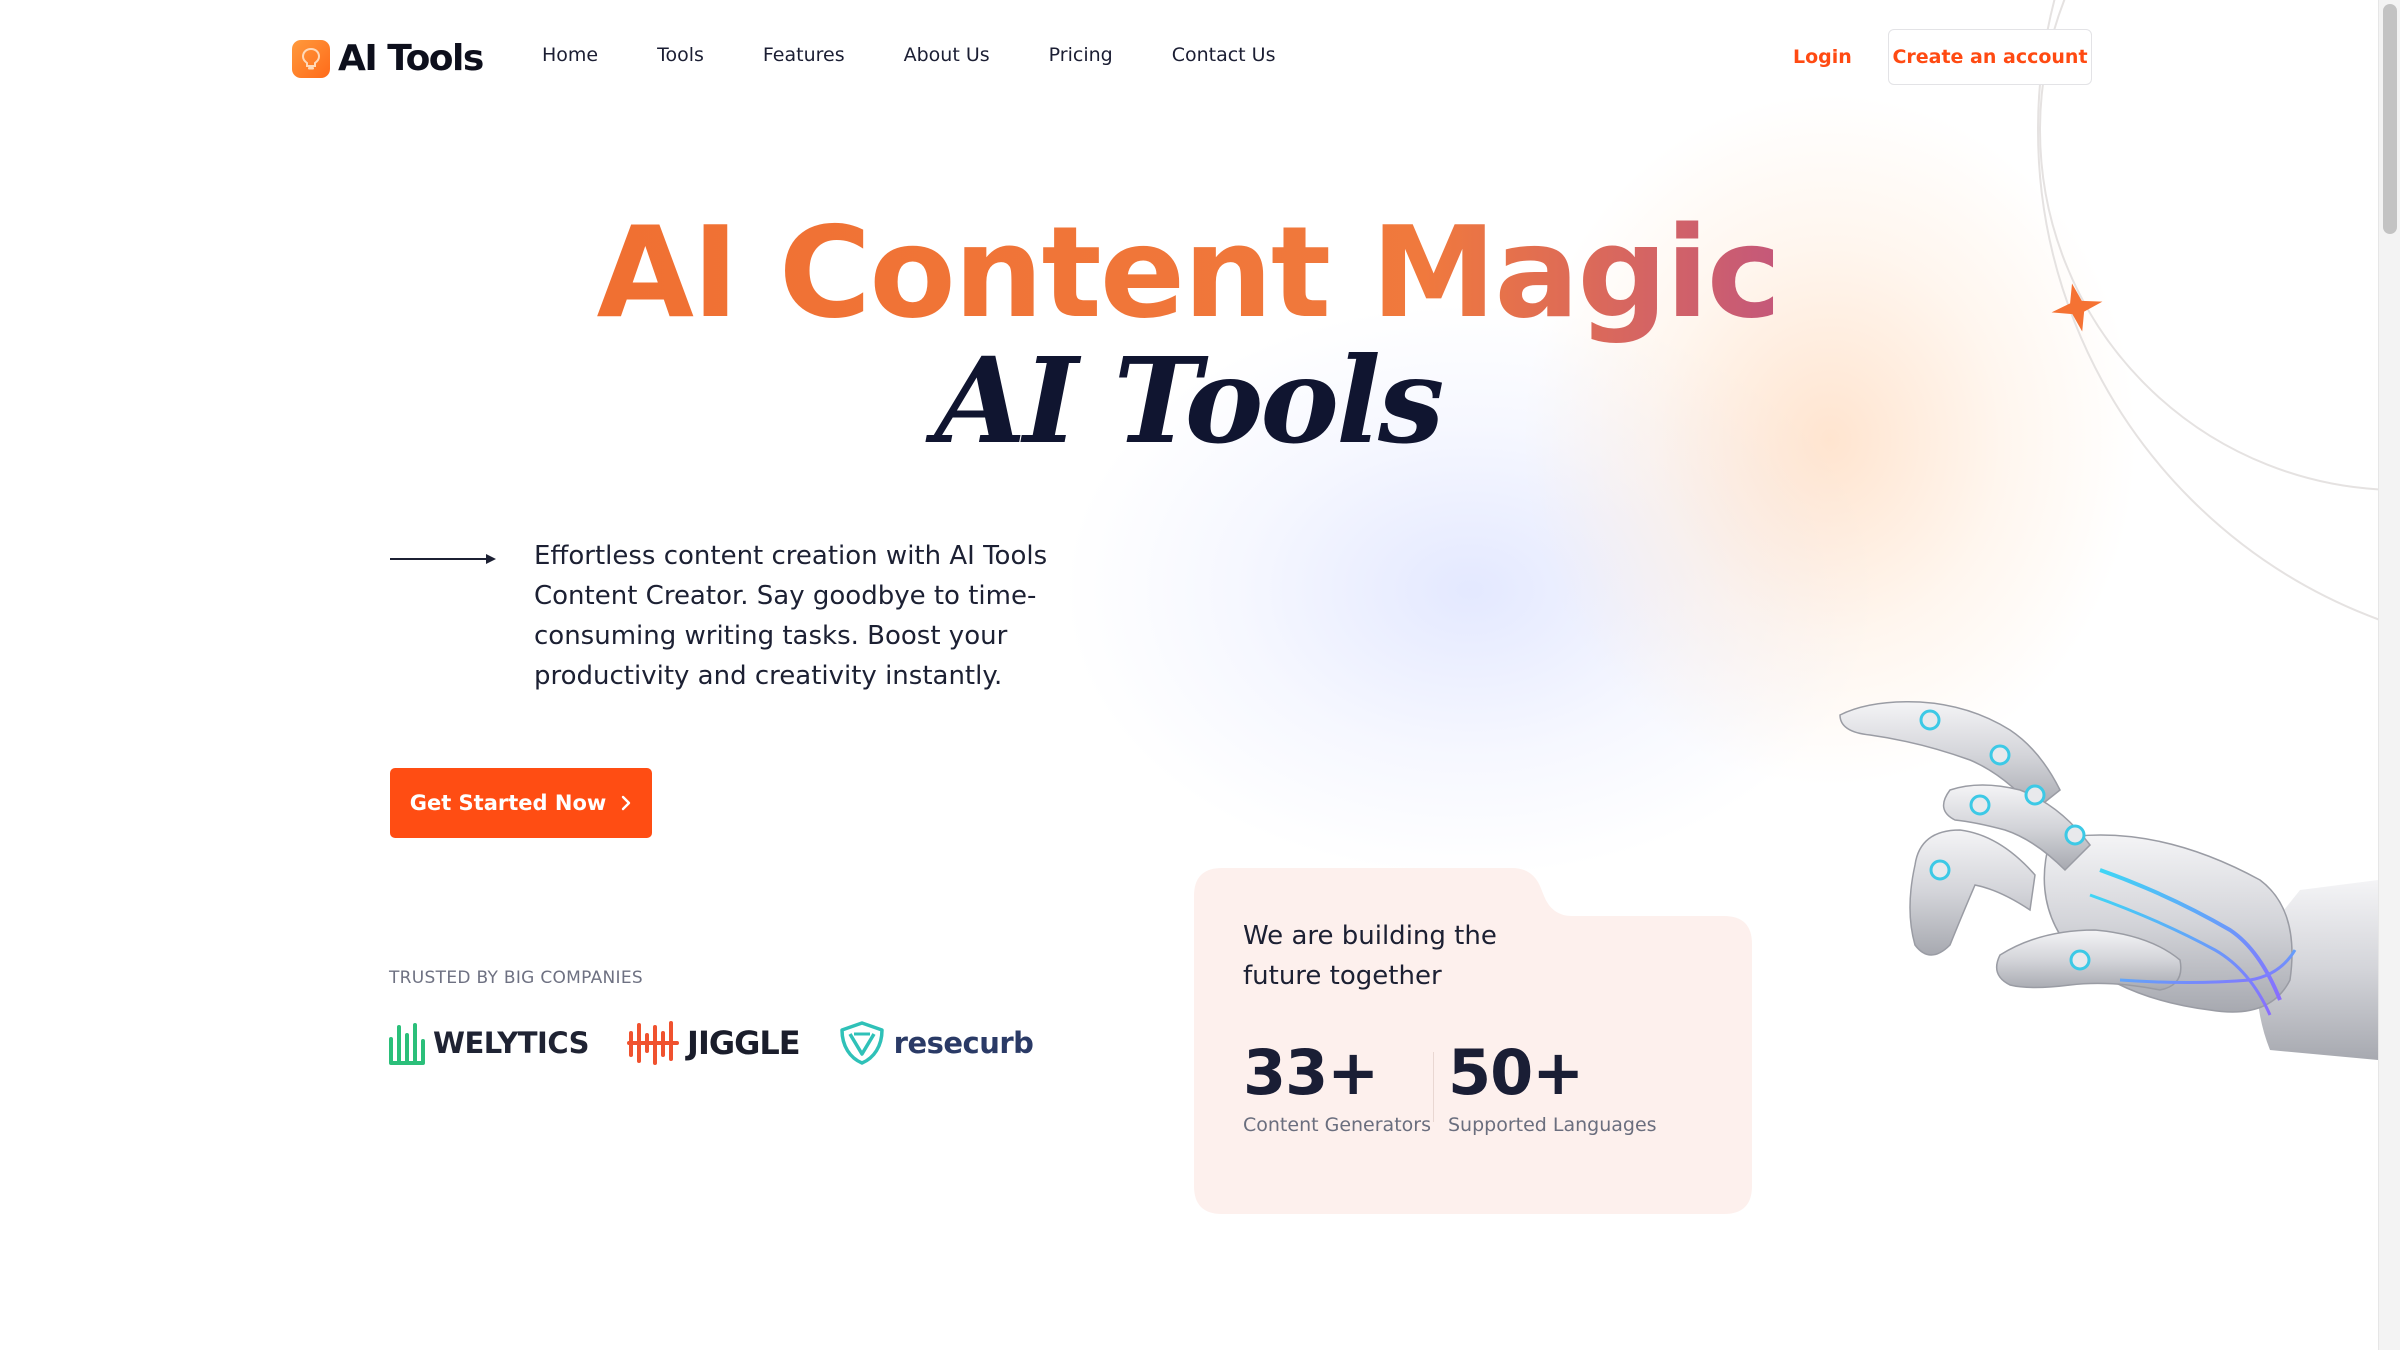 The height and width of the screenshot is (1350, 2400). Describe the element at coordinates (1337, 1125) in the screenshot. I see `stat-label: Content Generators` at that location.